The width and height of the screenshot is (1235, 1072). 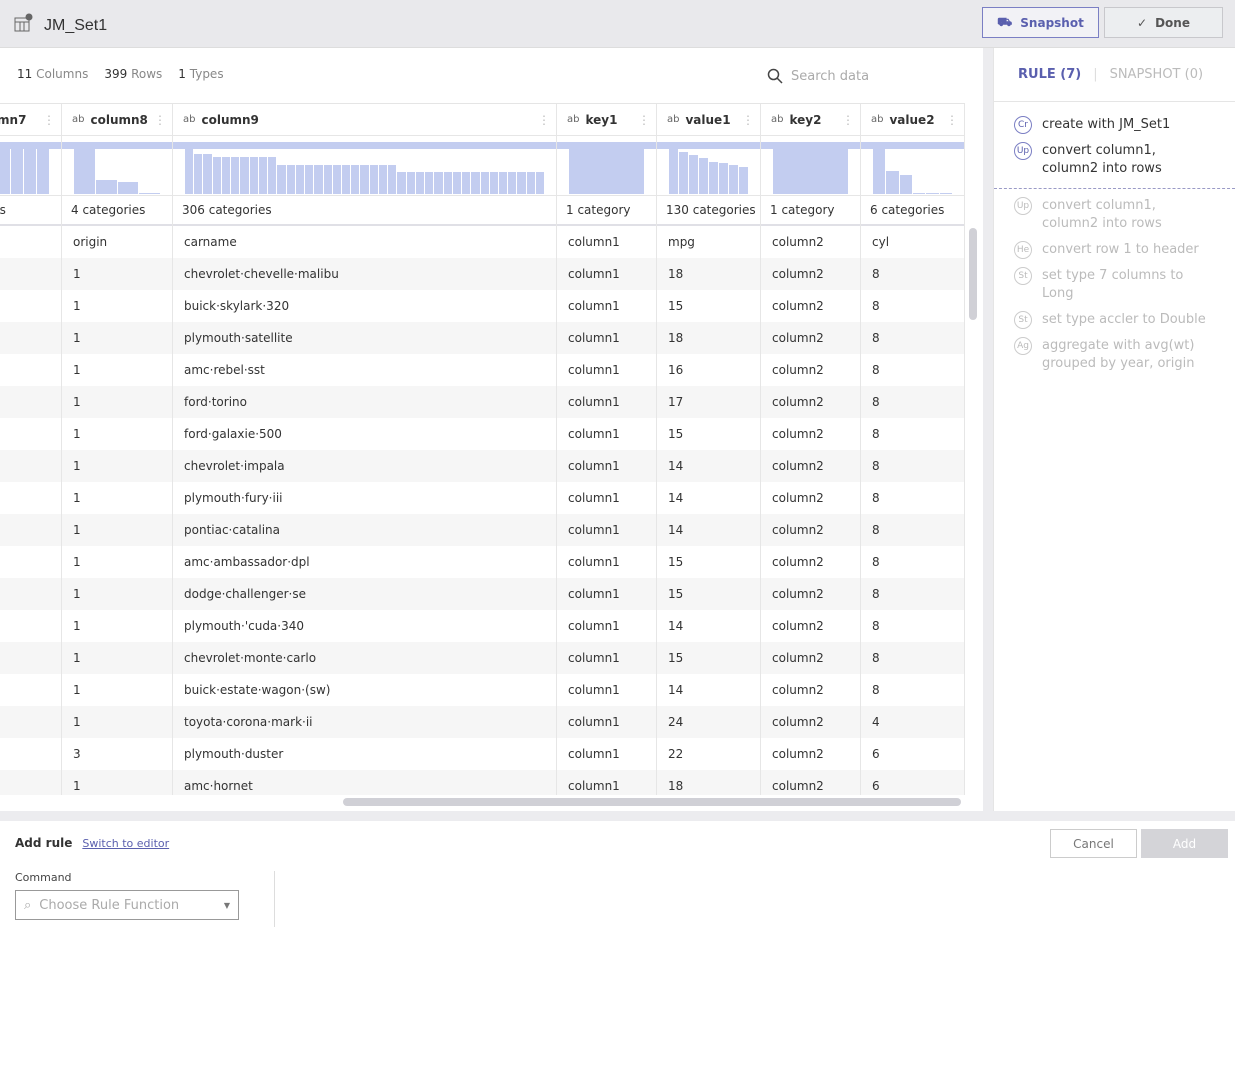 I want to click on column-header: ab column9 ⋮, so click(x=364, y=120).